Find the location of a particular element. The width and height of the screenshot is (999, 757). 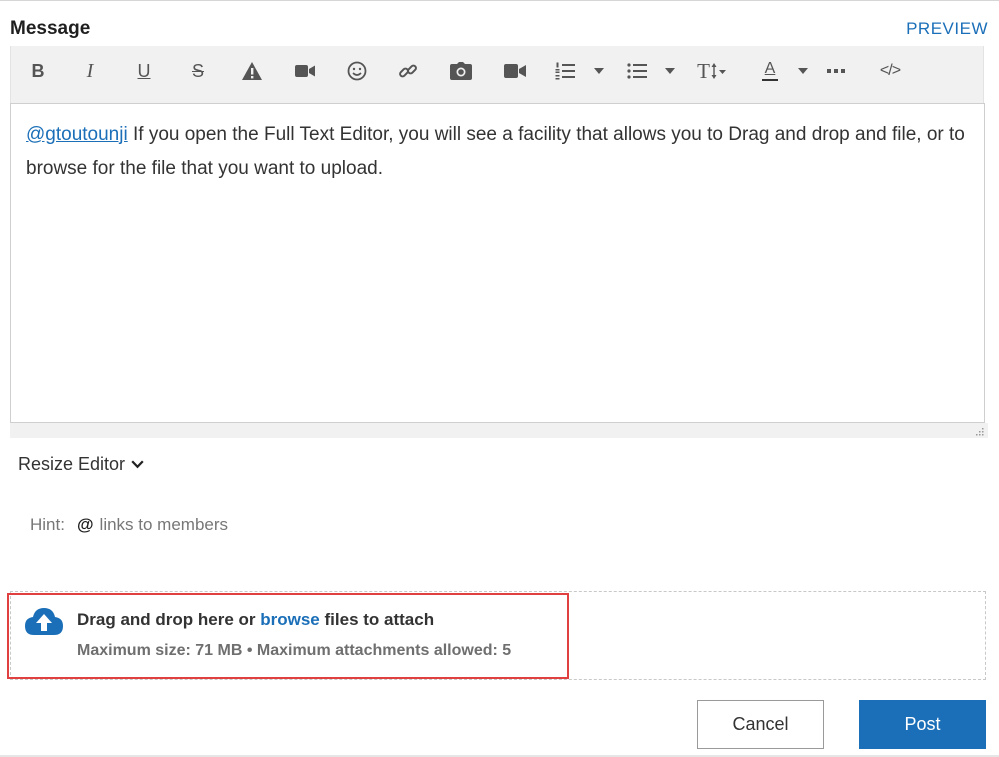

font-size-button: T is located at coordinates (712, 71).